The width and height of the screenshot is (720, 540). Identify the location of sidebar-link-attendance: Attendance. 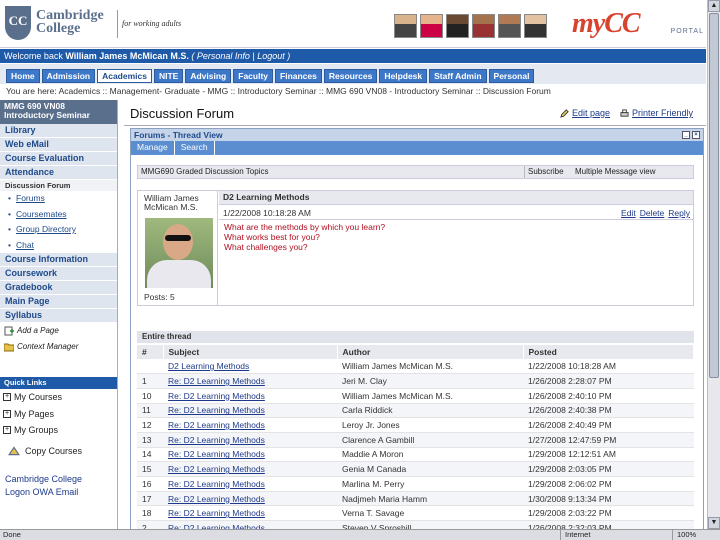
(58, 173).